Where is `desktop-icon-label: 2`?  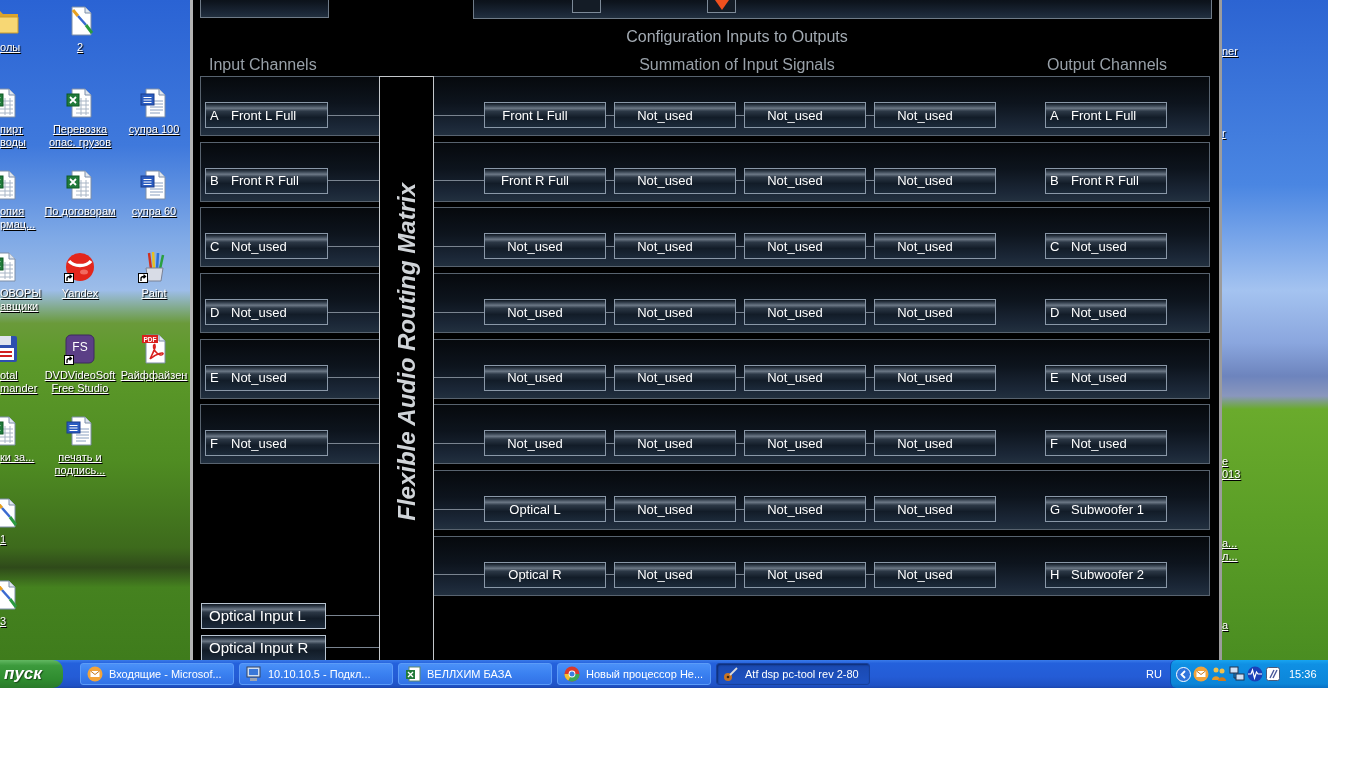 desktop-icon-label: 2 is located at coordinates (80, 47).